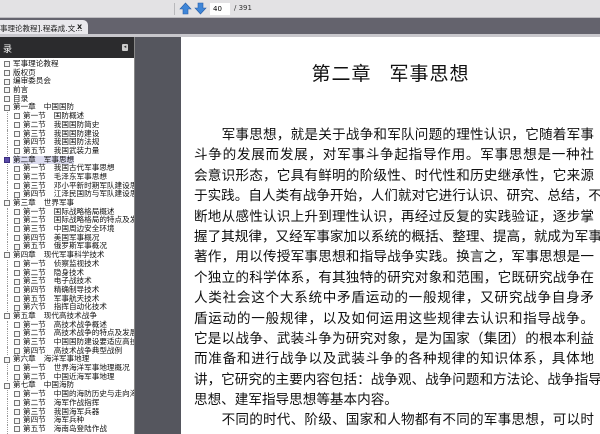 This screenshot has width=600, height=434. I want to click on bookmark-number: 第五节, so click(34, 150).